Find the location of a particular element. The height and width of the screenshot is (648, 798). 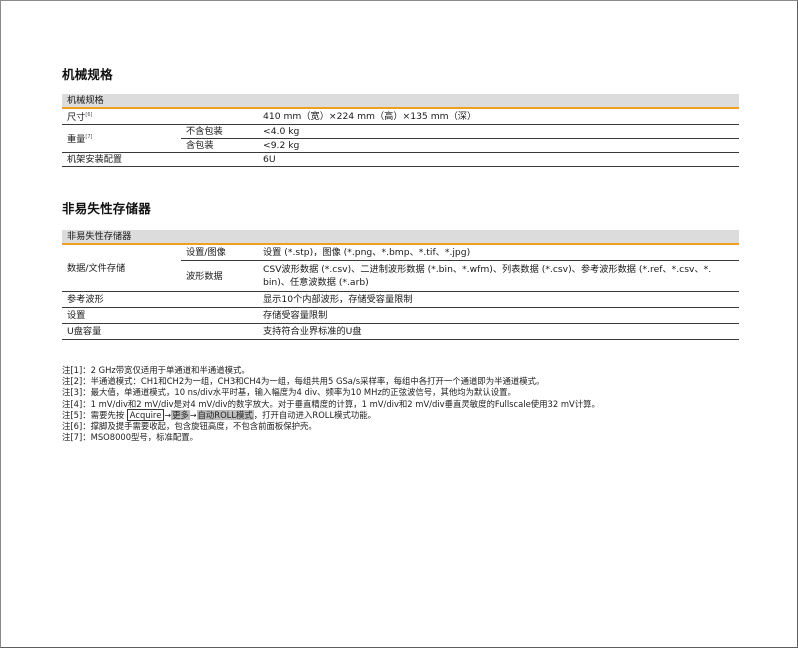

mech-table-header: 机械规格 is located at coordinates (400, 101).